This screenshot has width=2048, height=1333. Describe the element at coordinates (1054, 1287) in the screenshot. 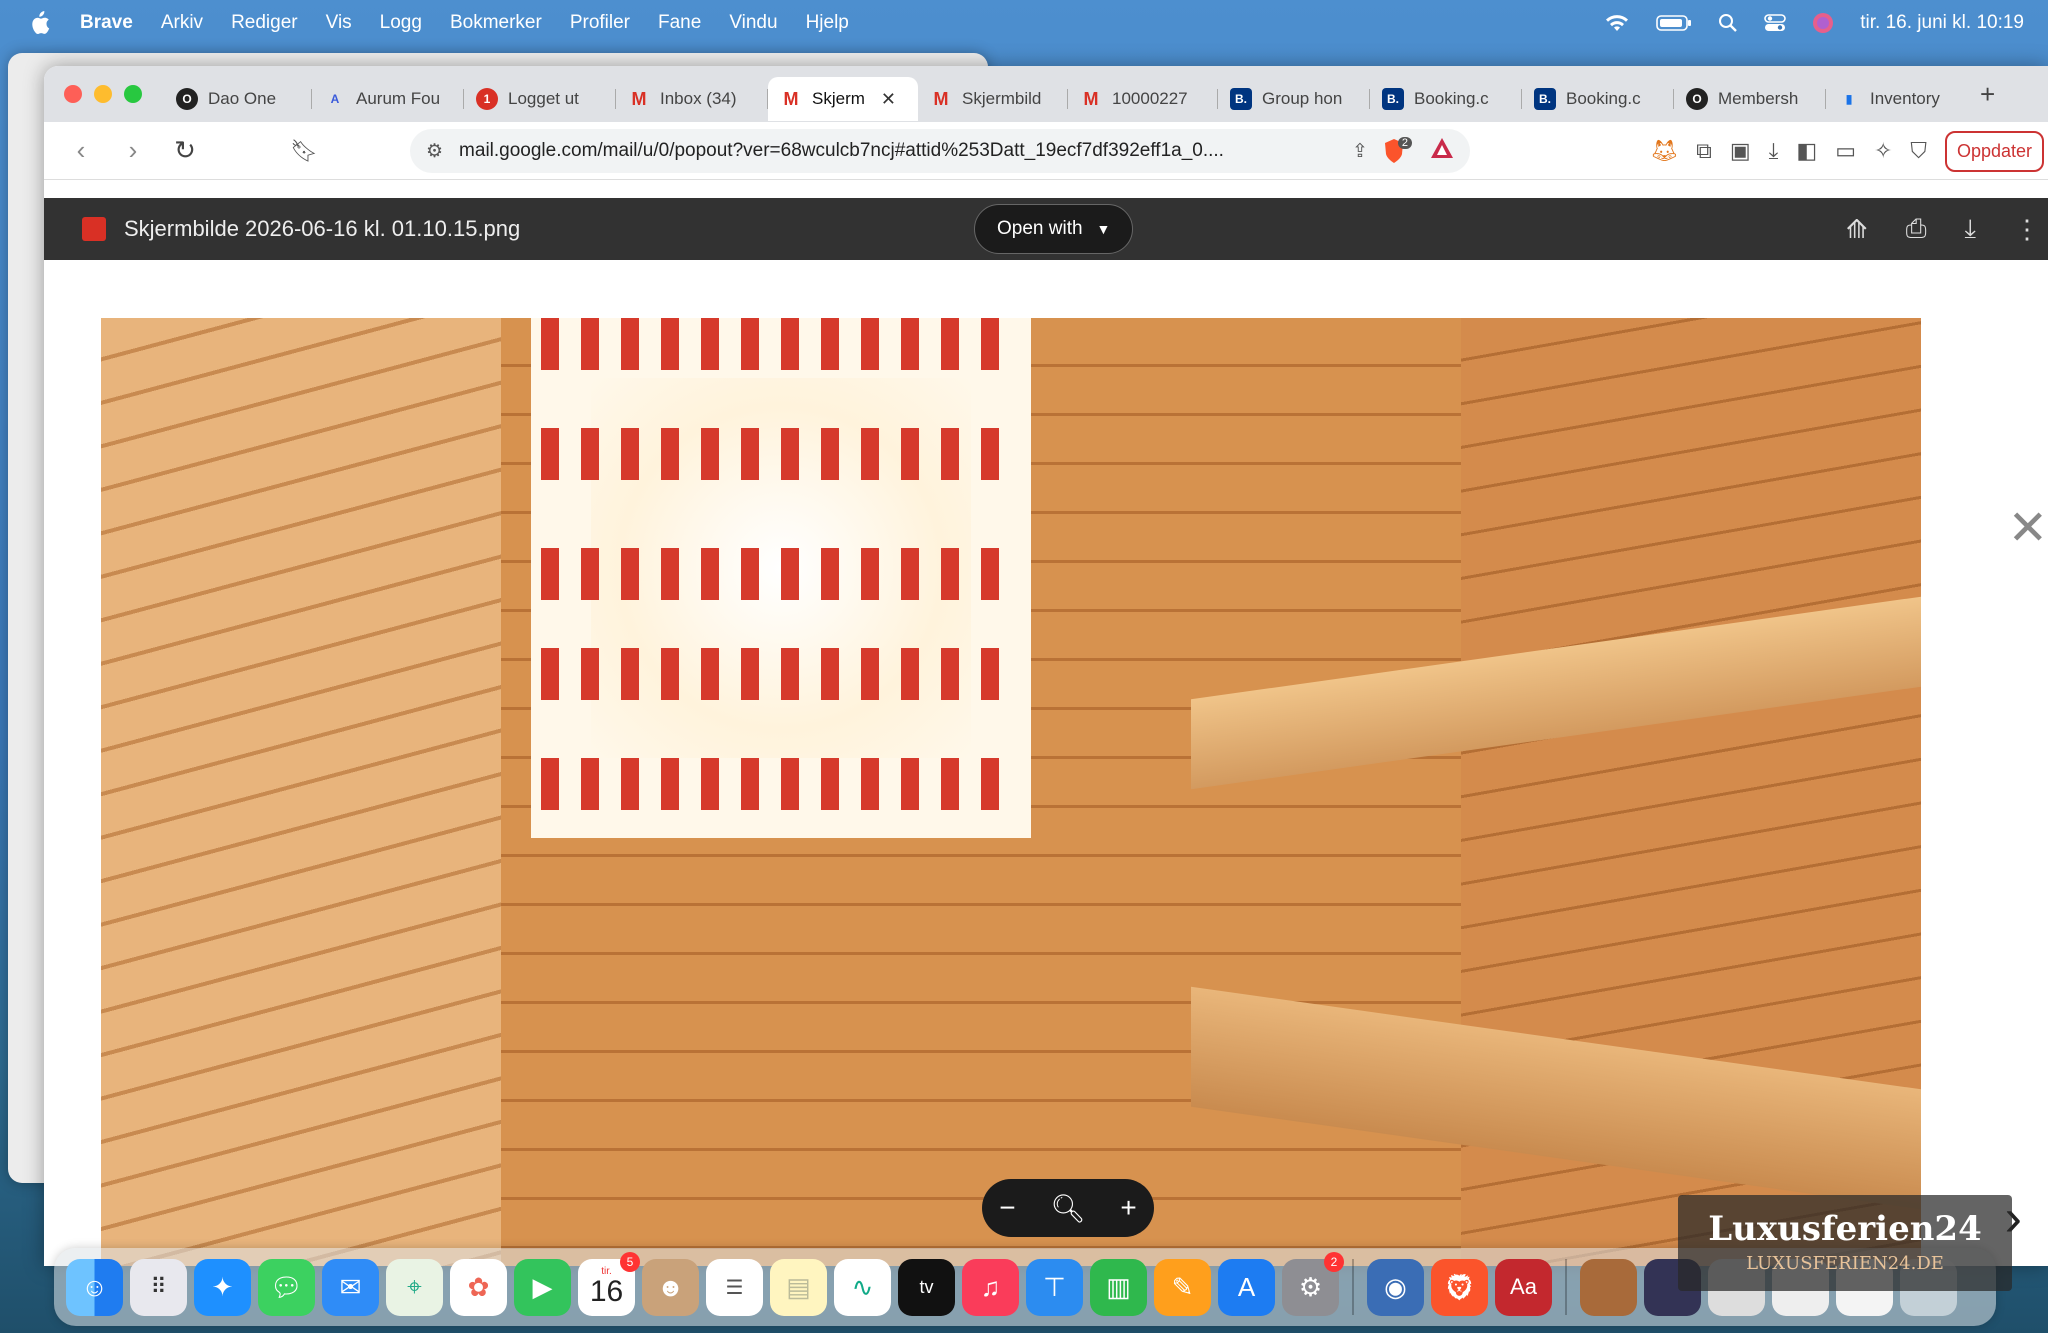

I see `keynote-icon: ⊤` at that location.